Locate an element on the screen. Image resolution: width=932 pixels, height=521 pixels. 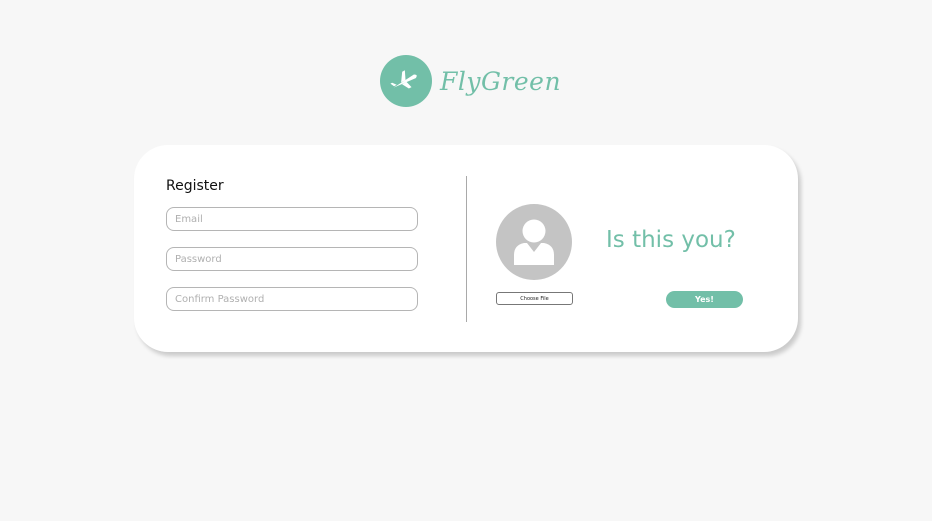
register-title: Register is located at coordinates (195, 186).